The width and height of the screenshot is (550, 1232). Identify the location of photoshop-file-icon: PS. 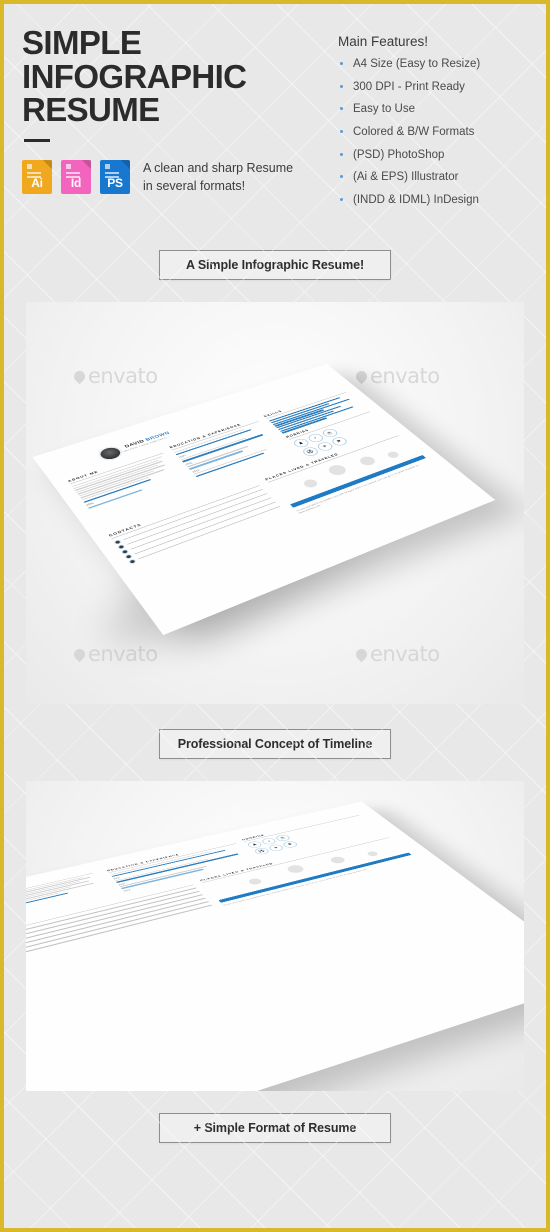
(115, 177).